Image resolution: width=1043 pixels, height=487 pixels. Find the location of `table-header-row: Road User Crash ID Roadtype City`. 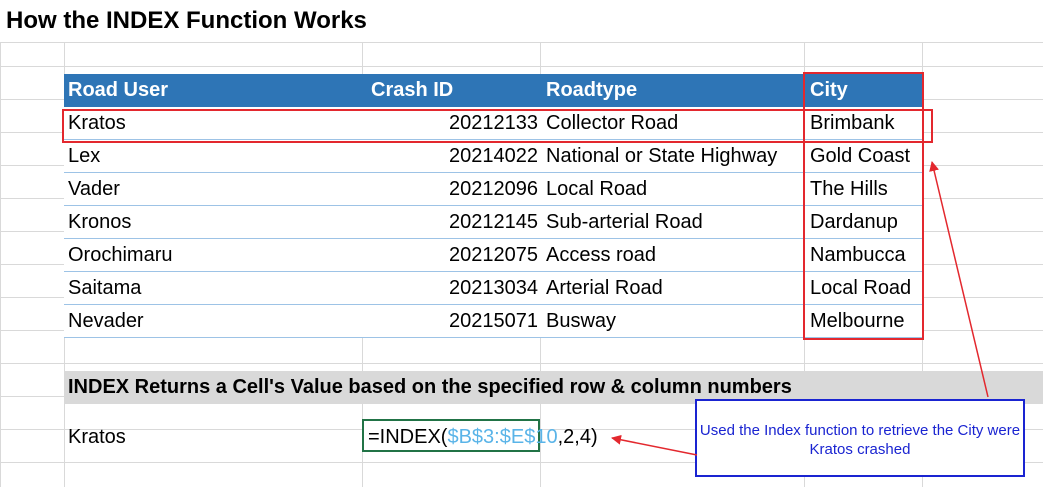

table-header-row: Road User Crash ID Roadtype City is located at coordinates (494, 90).